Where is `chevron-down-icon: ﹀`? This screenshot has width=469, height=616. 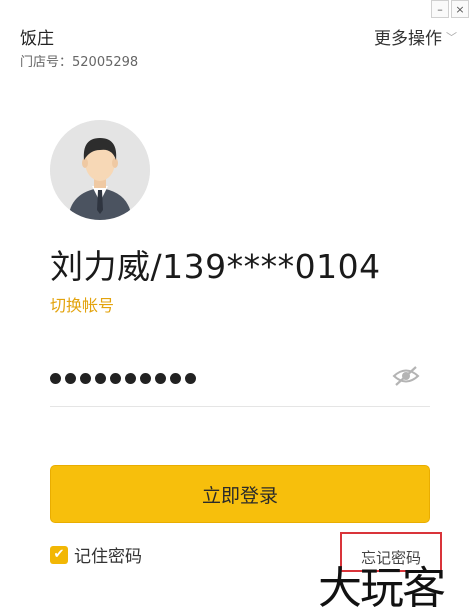 chevron-down-icon: ﹀ is located at coordinates (451, 37).